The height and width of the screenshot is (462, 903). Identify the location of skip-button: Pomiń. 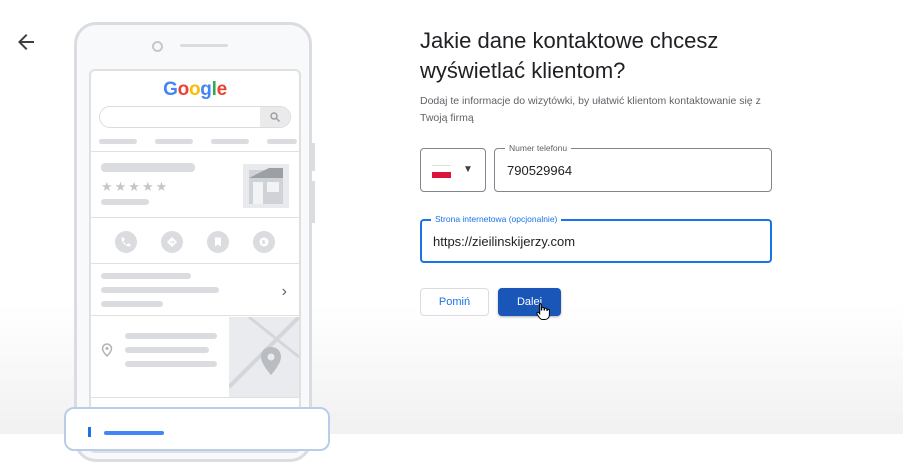
(454, 302).